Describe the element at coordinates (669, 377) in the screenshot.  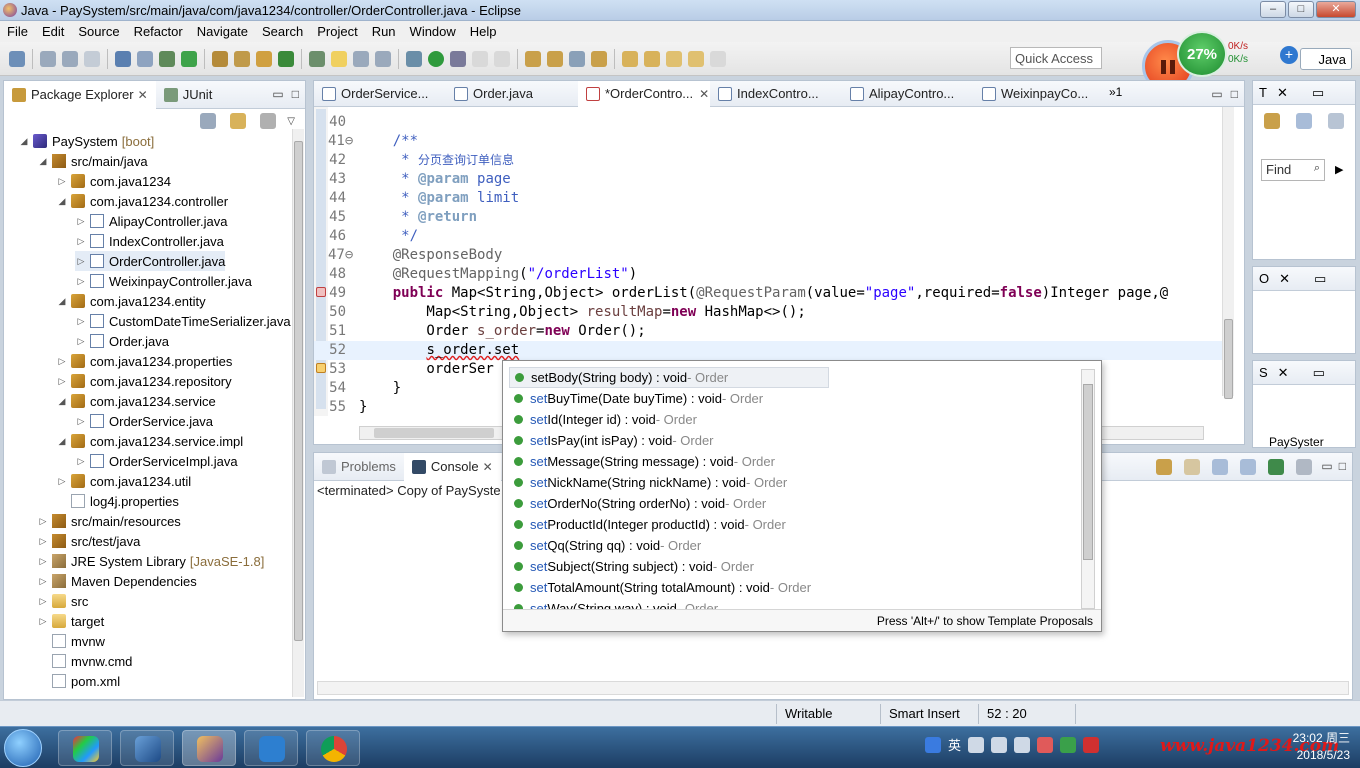
I see `proposal-item: set Body(String body) : void - Order` at that location.